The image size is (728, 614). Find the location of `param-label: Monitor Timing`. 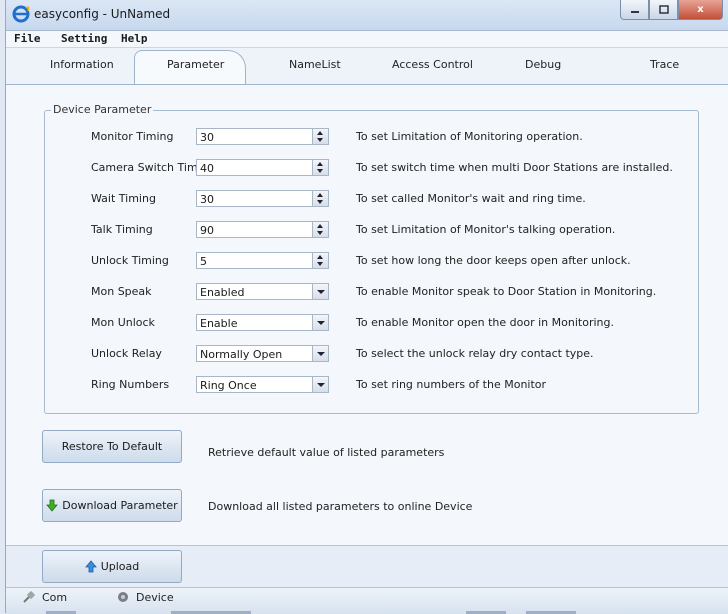

param-label: Monitor Timing is located at coordinates (132, 136).